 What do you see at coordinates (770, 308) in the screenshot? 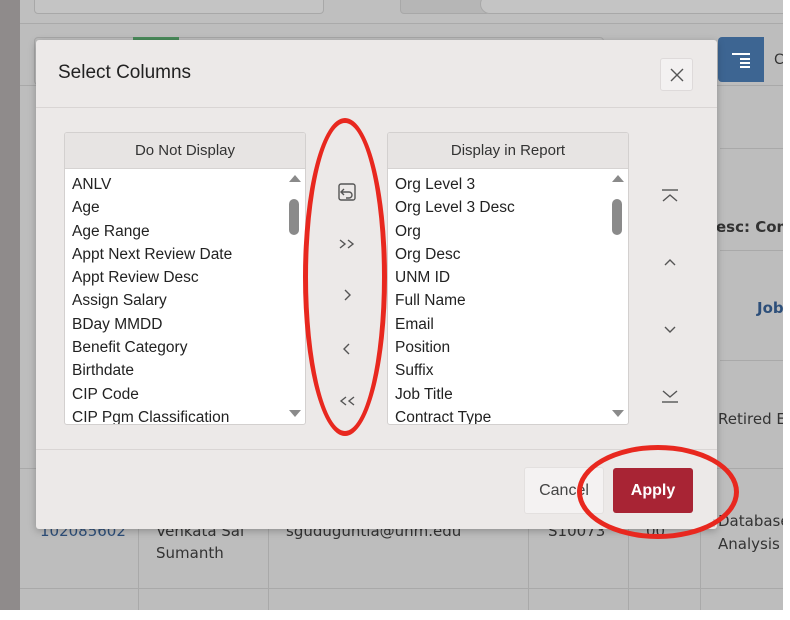
I see `job-link-partial: Job` at bounding box center [770, 308].